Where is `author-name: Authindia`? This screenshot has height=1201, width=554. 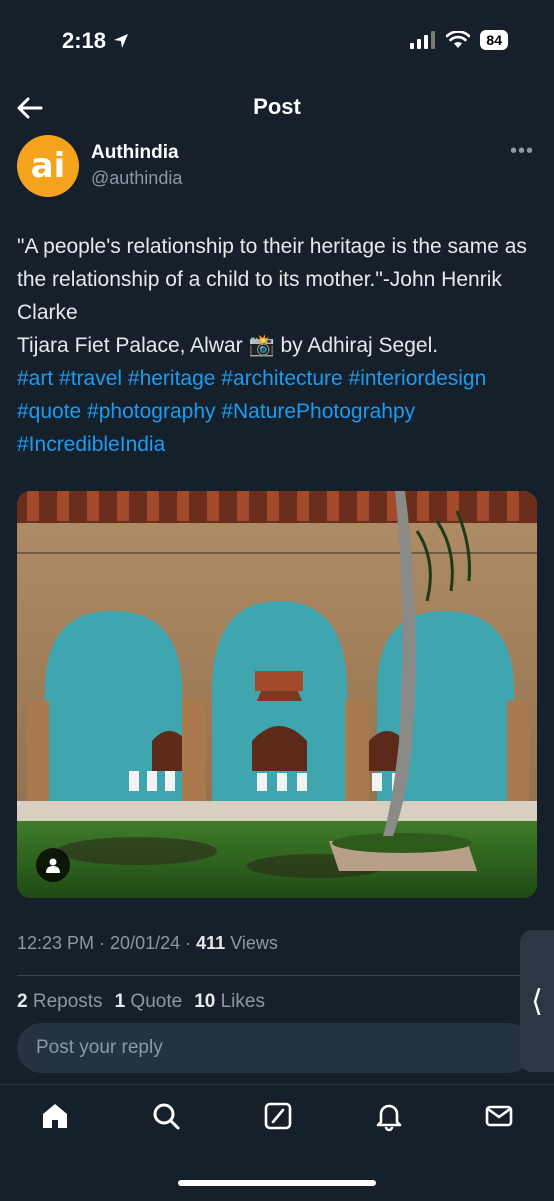 author-name: Authindia is located at coordinates (135, 153).